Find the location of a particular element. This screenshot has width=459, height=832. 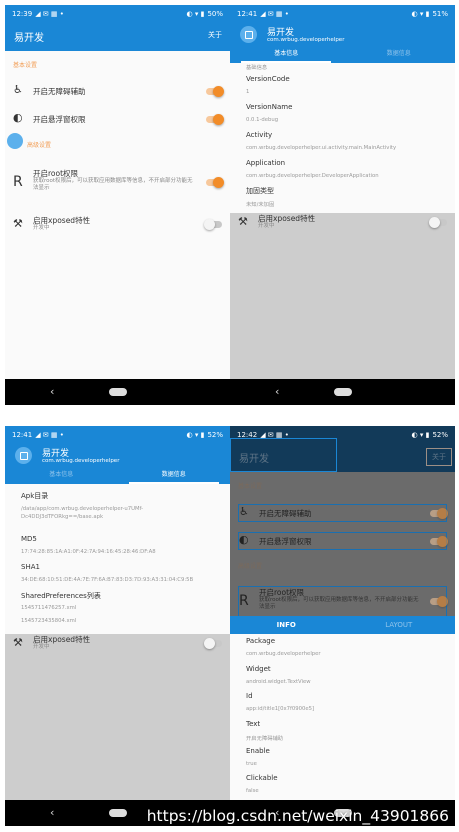

info-key: Widget is located at coordinates (258, 669).